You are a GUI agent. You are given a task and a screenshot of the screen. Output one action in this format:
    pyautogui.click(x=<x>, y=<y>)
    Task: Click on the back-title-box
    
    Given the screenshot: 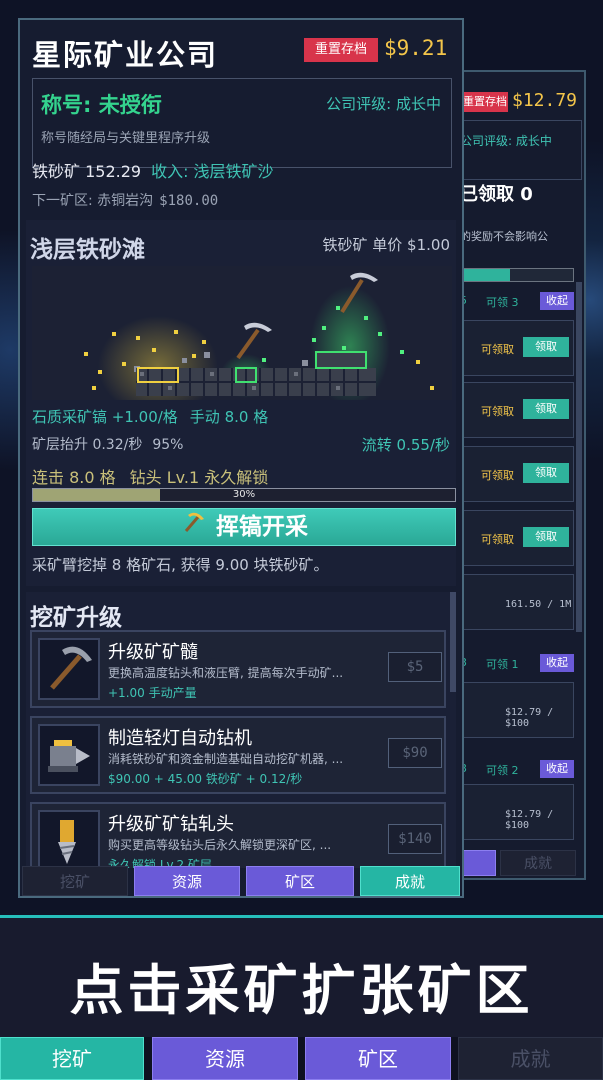 What is the action you would take?
    pyautogui.click(x=521, y=150)
    